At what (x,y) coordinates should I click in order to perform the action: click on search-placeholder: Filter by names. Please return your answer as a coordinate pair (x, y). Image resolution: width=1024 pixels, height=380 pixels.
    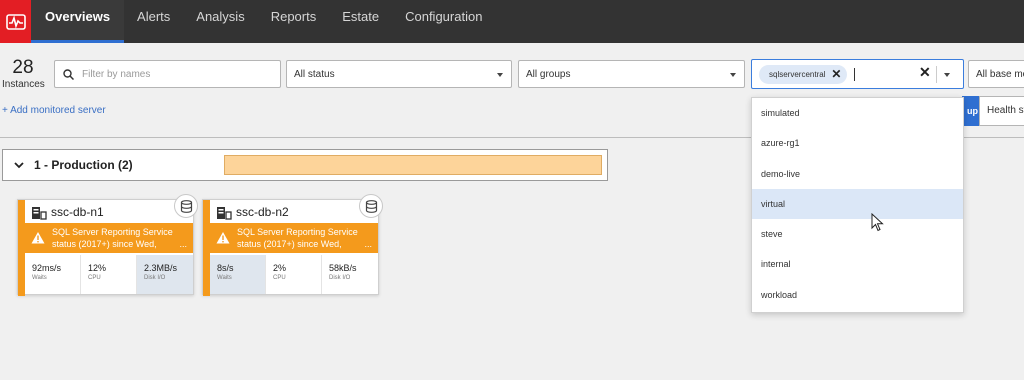
    Looking at the image, I should click on (116, 74).